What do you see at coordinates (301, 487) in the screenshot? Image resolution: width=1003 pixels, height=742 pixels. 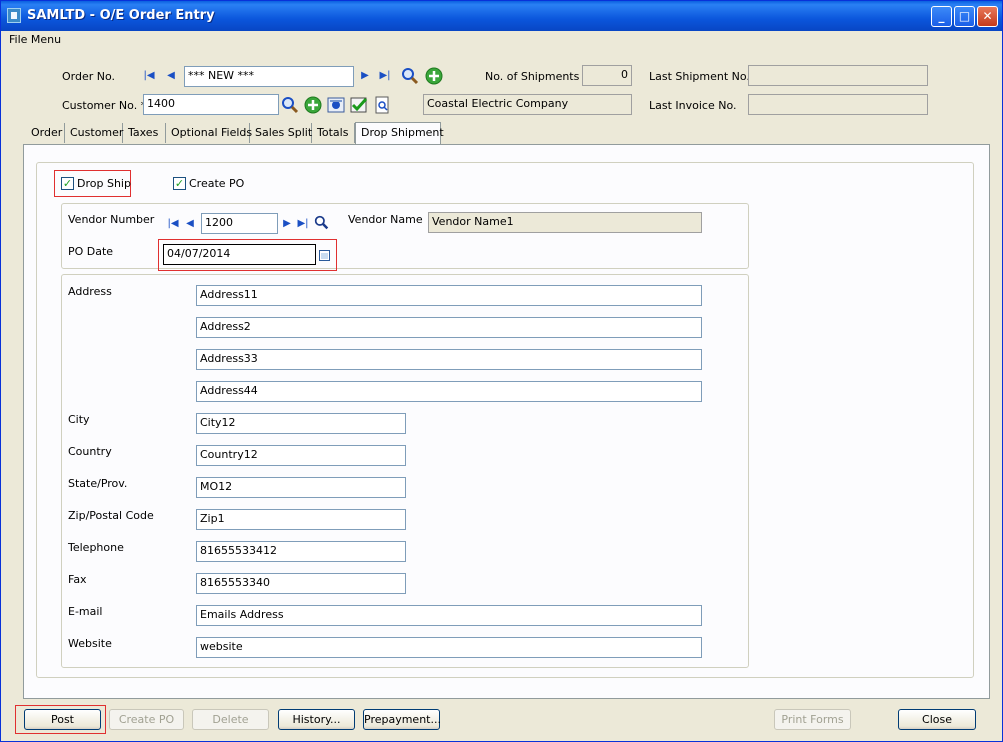 I see `state-input: MO12` at bounding box center [301, 487].